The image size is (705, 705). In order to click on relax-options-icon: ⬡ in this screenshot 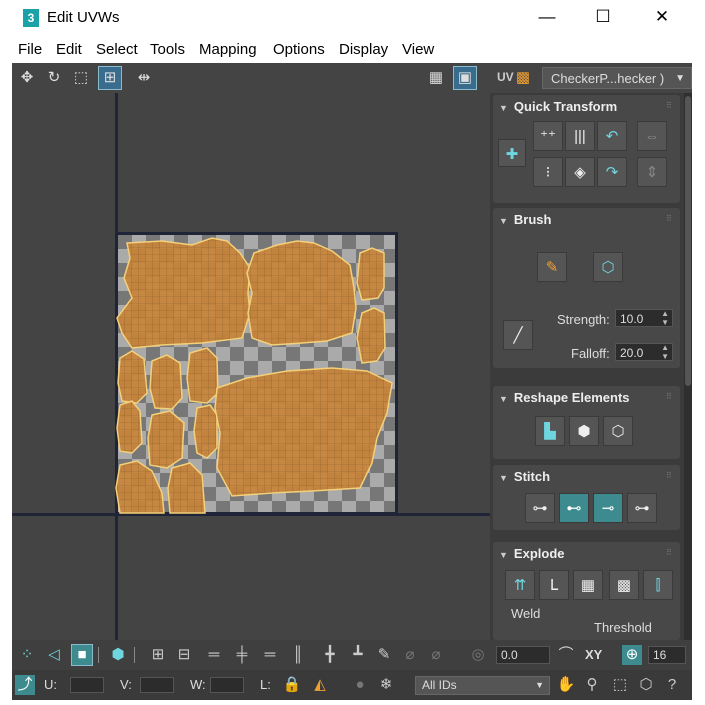, I will do `click(618, 431)`.